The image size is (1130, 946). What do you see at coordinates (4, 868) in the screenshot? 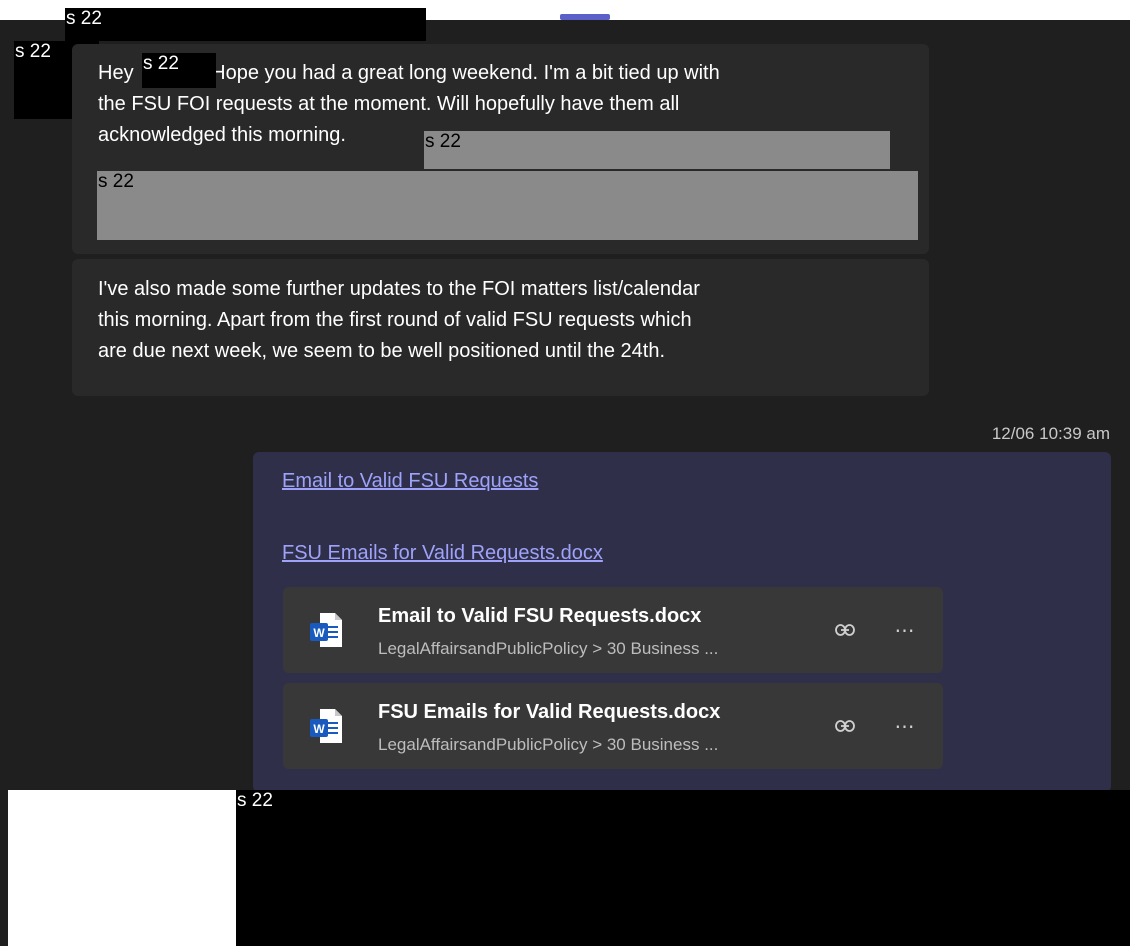
I see `left-edge` at bounding box center [4, 868].